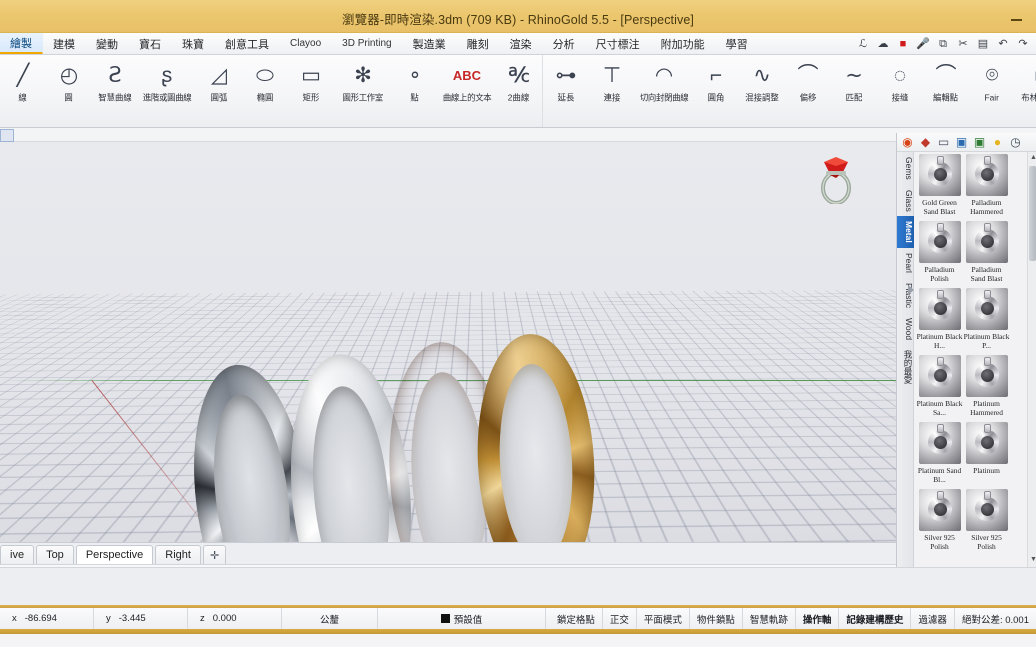 The height and width of the screenshot is (647, 1036). I want to click on material-swatch: Palladium Sand Blast, so click(986, 253).